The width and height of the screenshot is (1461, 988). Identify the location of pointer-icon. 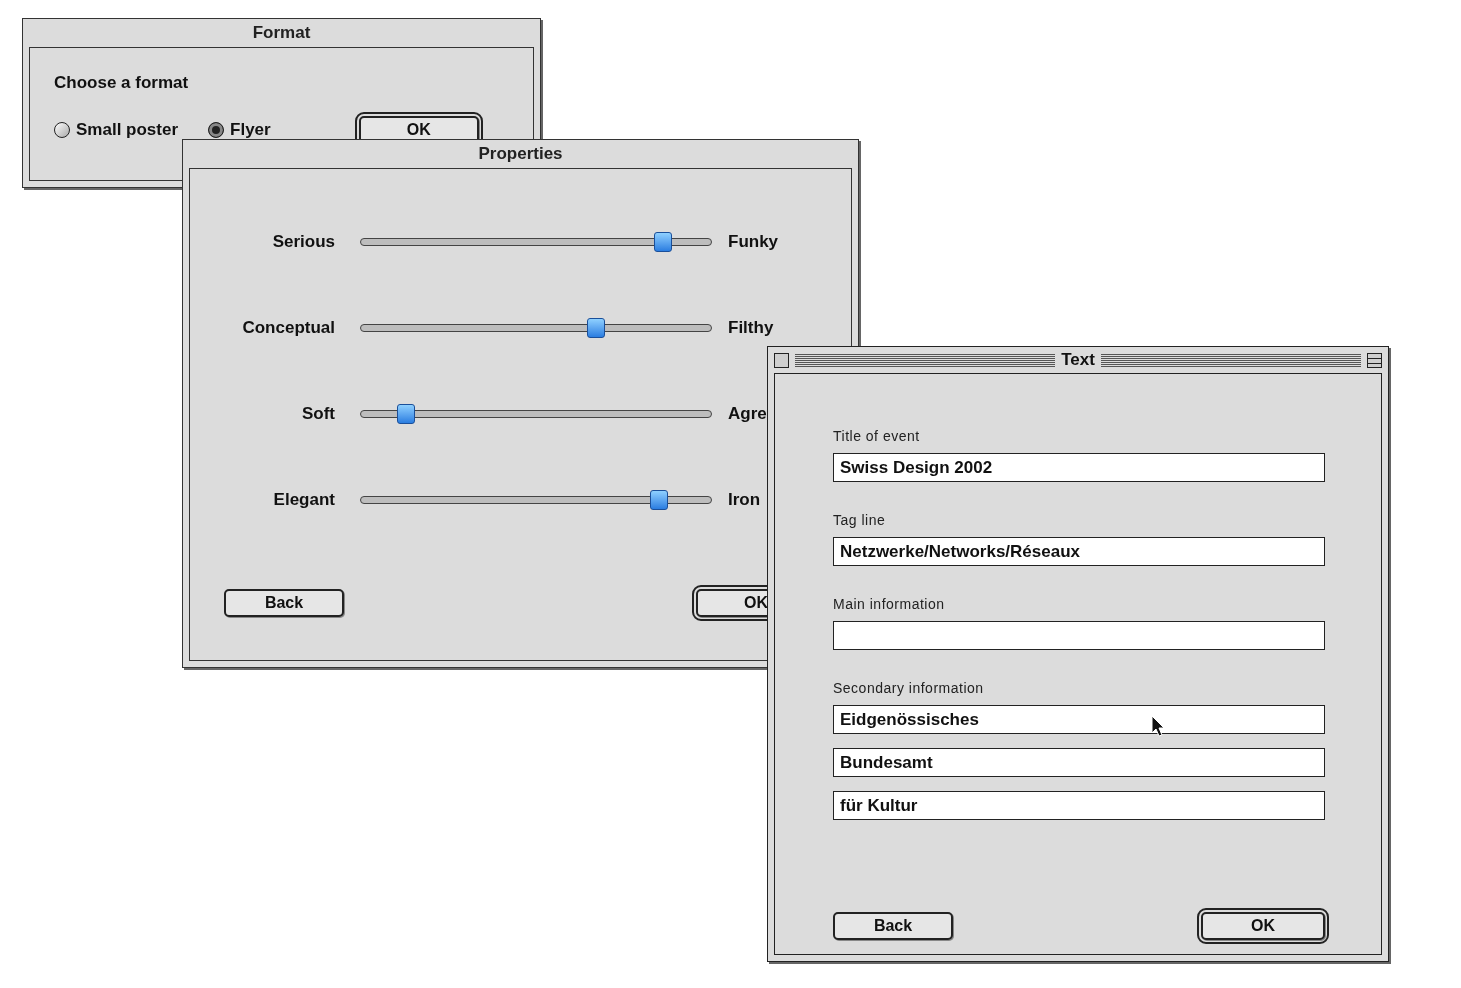
(1158, 726).